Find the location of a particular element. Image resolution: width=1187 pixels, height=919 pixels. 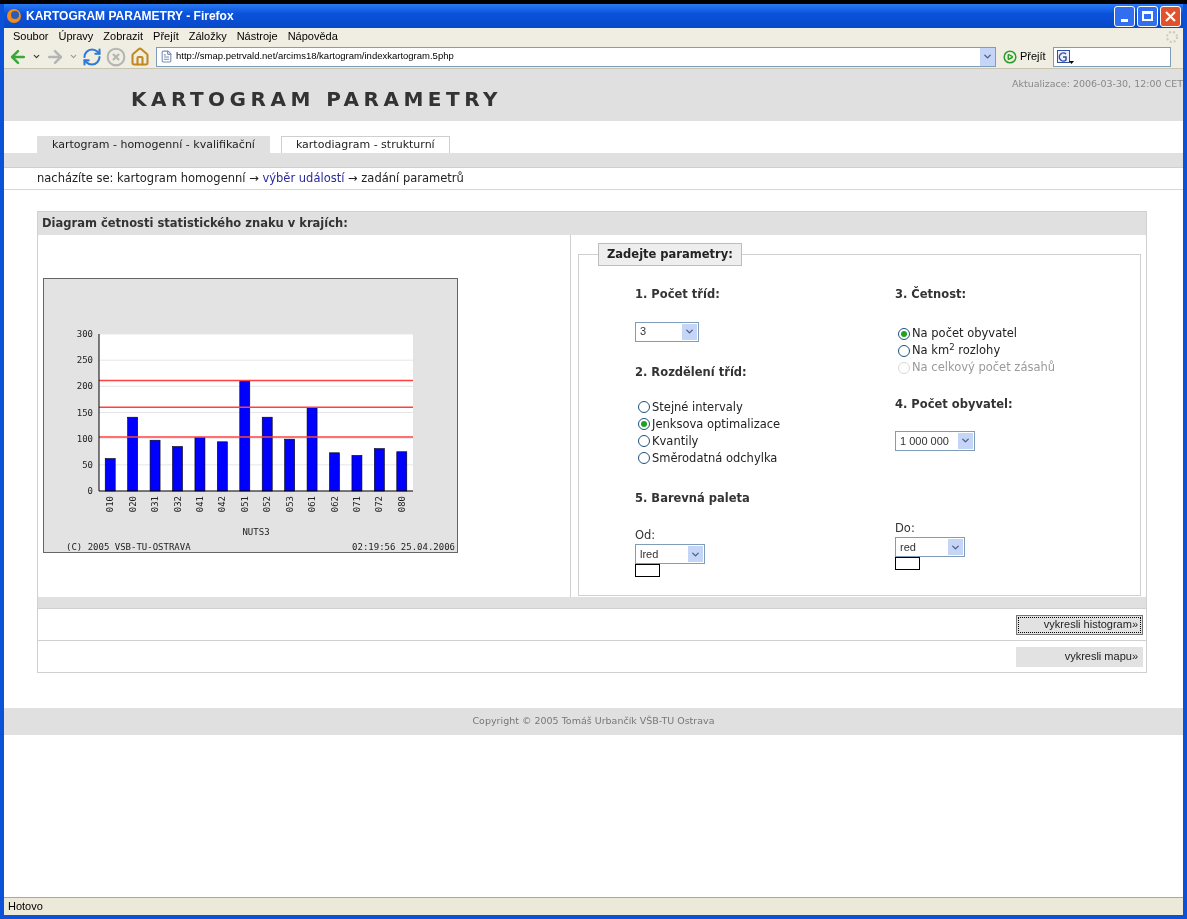

field-label: 1. Počet tříd: is located at coordinates (678, 295).